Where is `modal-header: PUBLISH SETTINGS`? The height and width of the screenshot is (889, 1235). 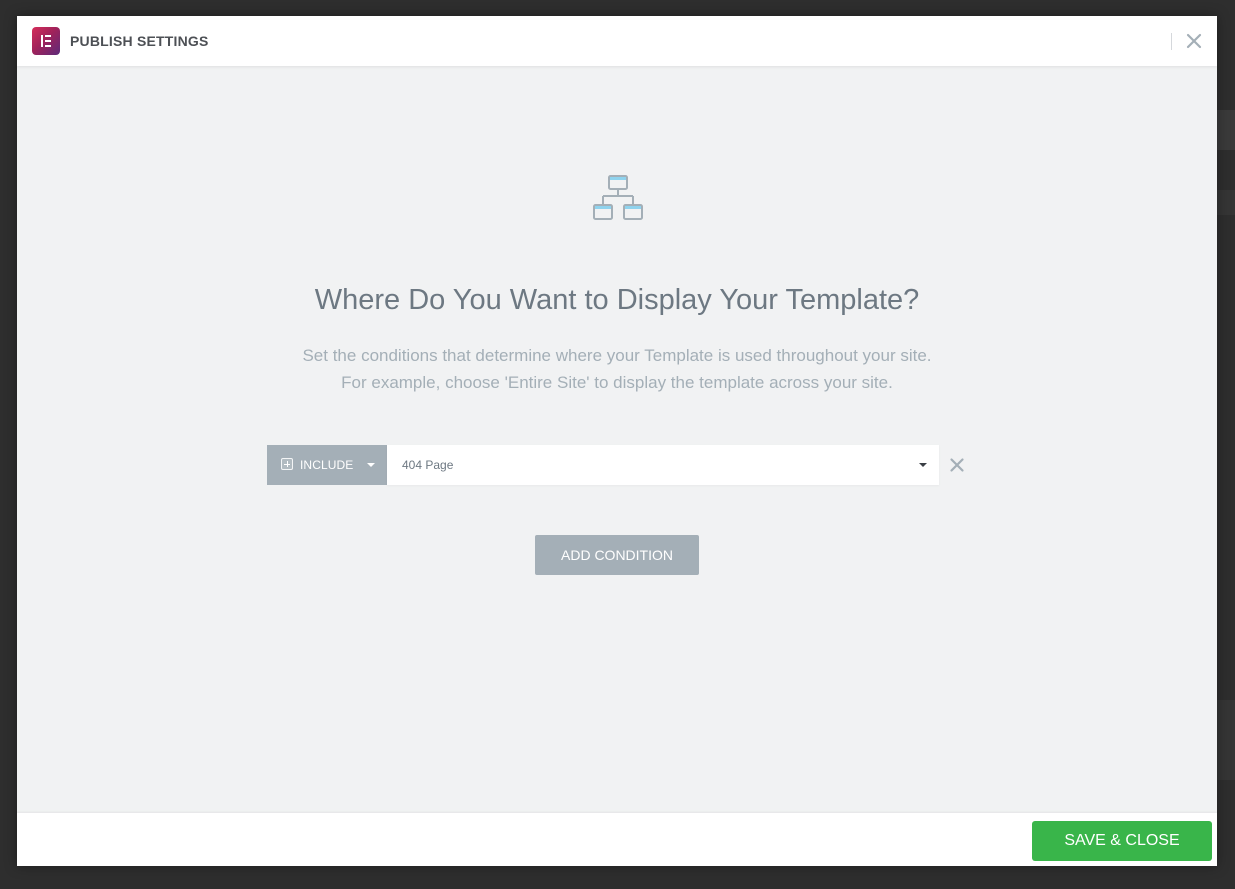
modal-header: PUBLISH SETTINGS is located at coordinates (617, 41).